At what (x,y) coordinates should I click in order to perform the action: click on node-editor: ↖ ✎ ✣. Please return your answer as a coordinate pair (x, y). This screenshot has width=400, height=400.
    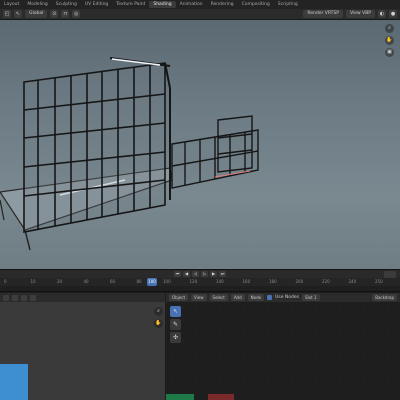
    Looking at the image, I should click on (283, 351).